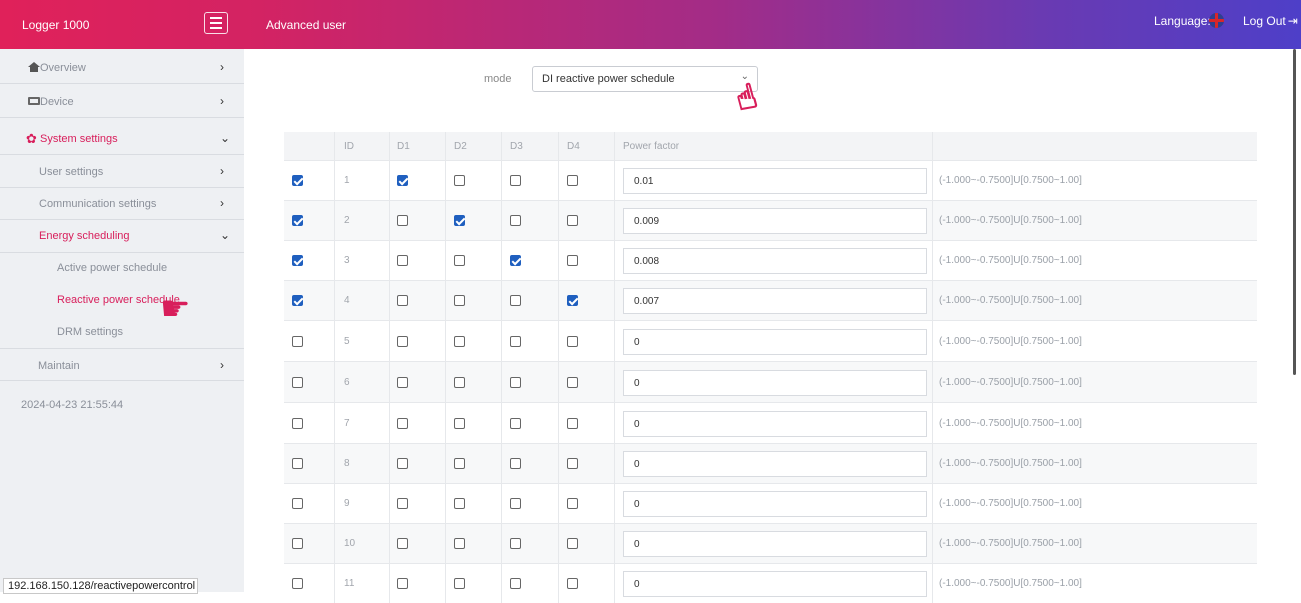 The image size is (1301, 603). I want to click on power-factor-input: 0.008, so click(775, 261).